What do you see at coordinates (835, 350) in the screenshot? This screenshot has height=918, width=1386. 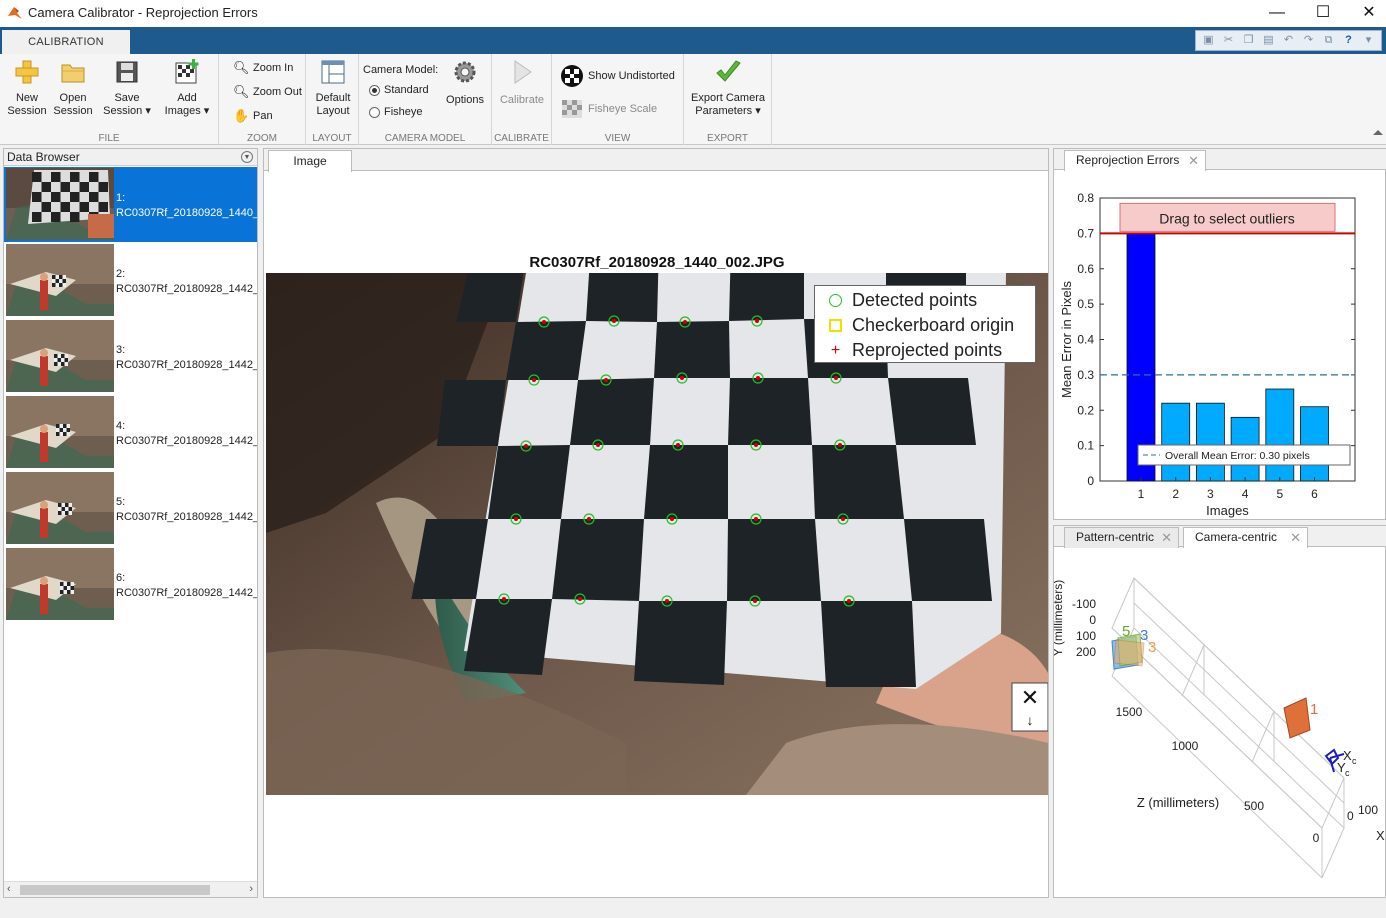 I see `red-plus-icon: +` at bounding box center [835, 350].